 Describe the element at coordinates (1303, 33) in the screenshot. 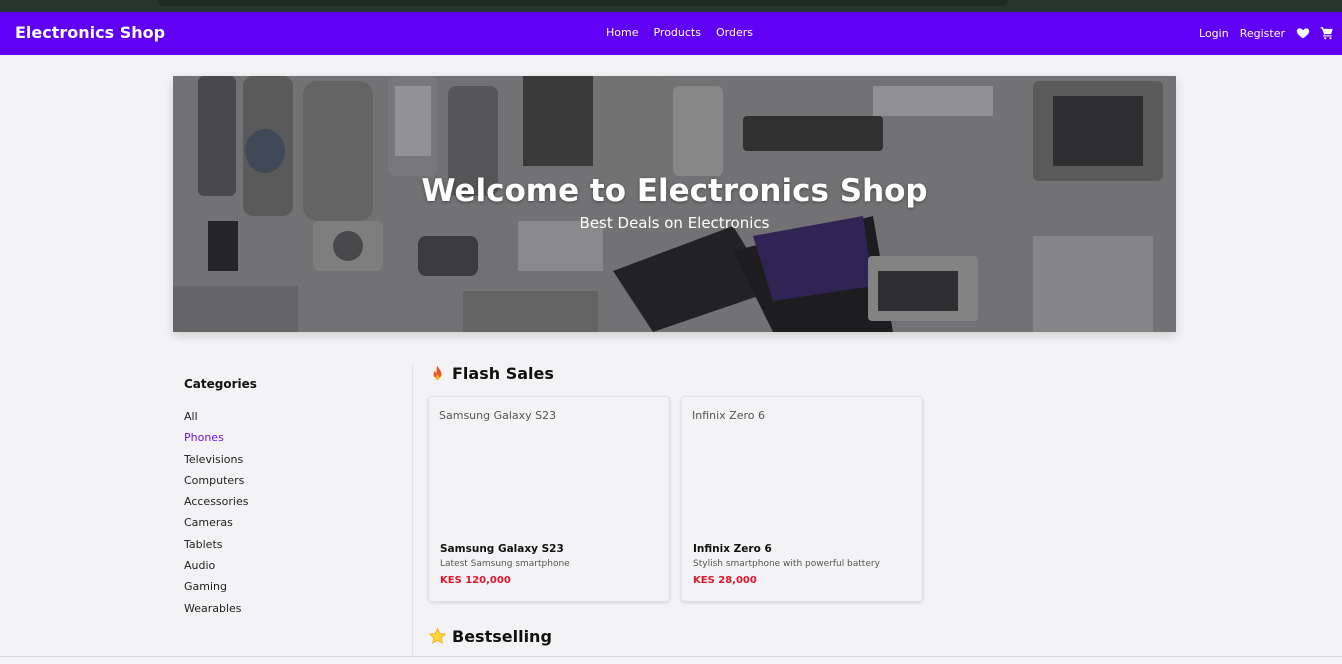

I see `heart-icon` at that location.